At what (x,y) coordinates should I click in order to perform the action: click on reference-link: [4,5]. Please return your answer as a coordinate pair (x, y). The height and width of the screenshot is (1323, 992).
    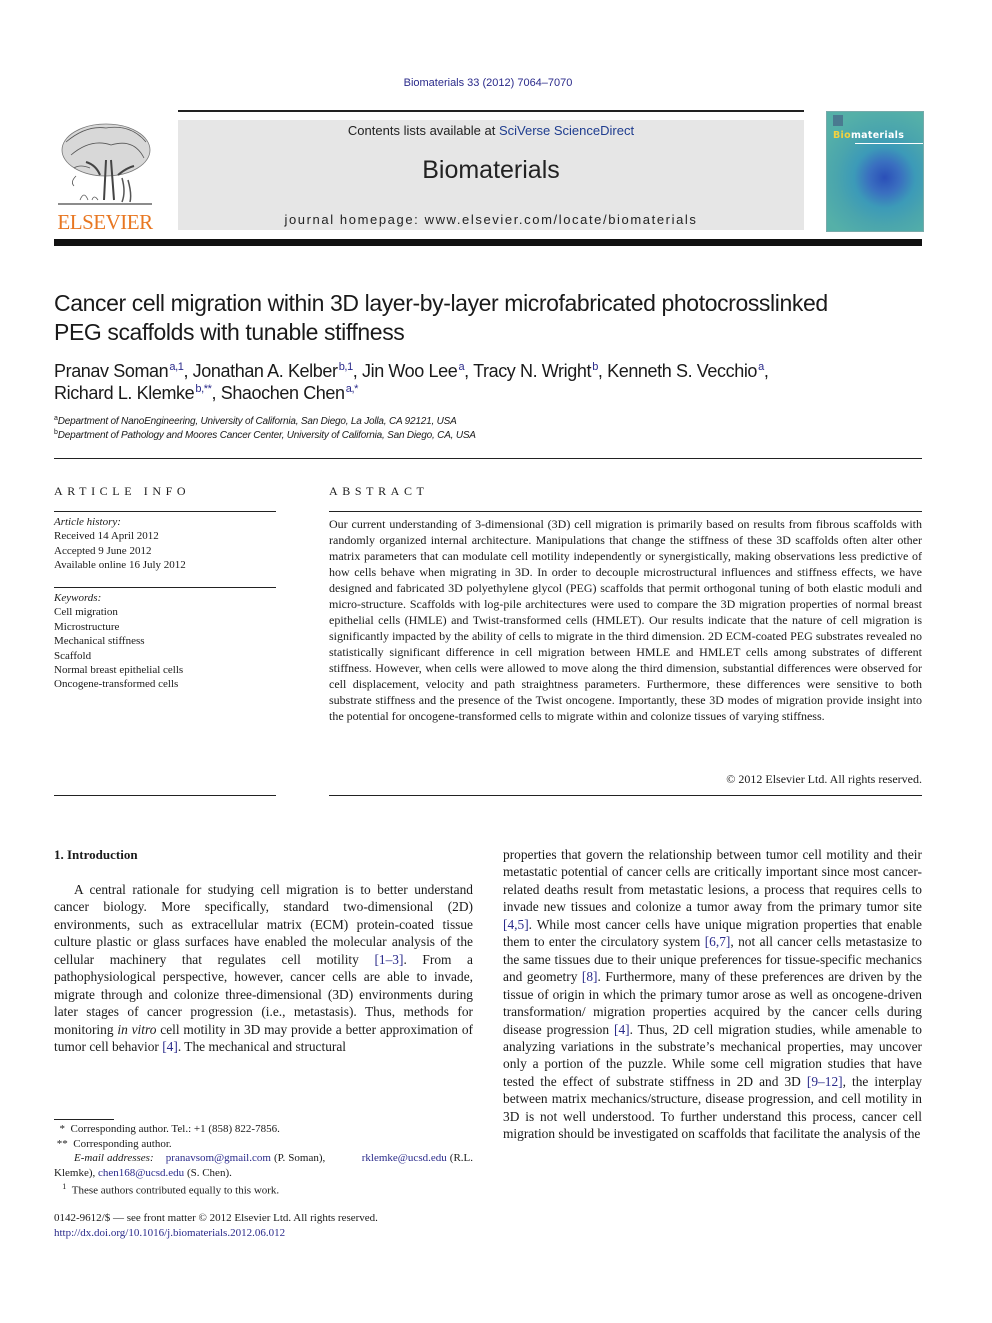
    Looking at the image, I should click on (516, 924).